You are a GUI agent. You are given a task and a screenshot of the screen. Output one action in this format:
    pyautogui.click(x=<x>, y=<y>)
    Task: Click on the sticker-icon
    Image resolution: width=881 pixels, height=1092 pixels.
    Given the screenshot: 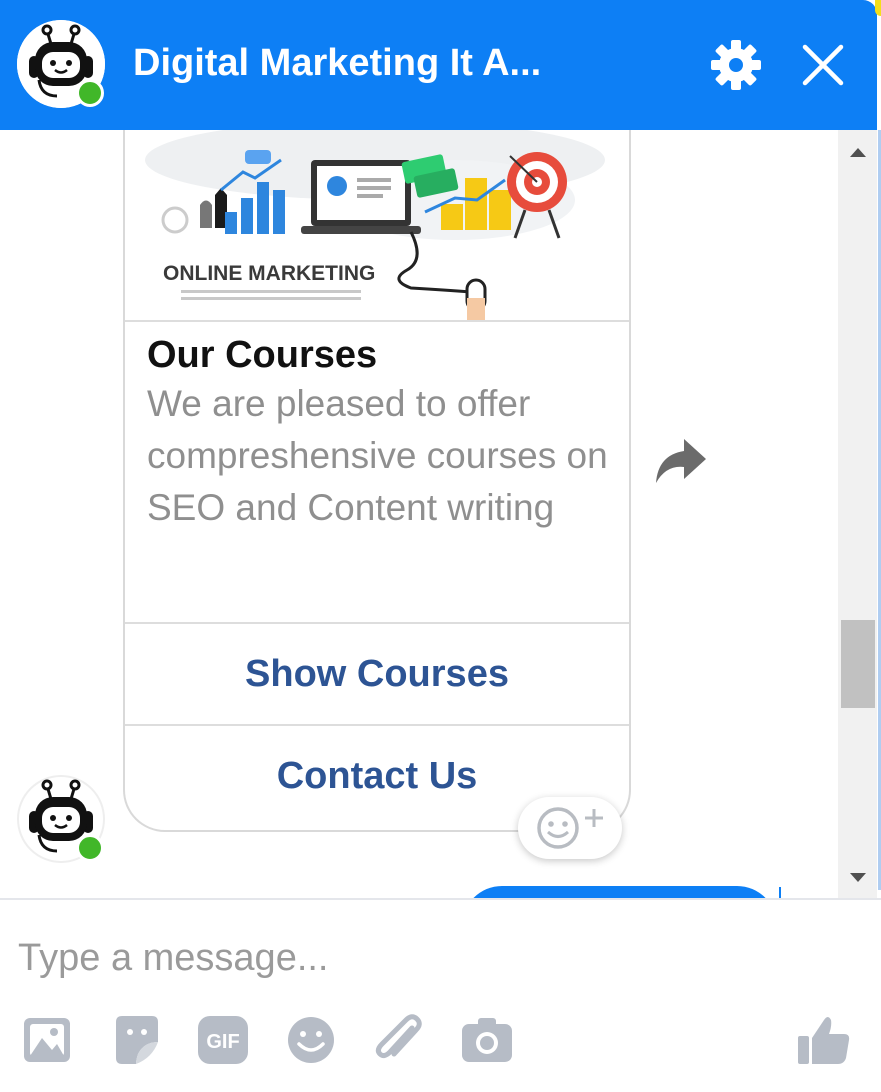 What is the action you would take?
    pyautogui.click(x=137, y=1040)
    